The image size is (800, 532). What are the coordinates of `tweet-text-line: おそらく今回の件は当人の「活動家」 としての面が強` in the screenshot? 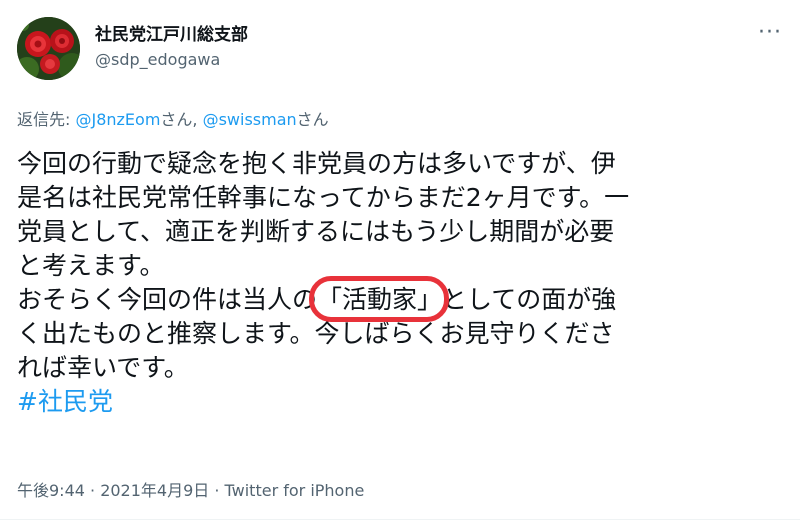 It's located at (402, 299).